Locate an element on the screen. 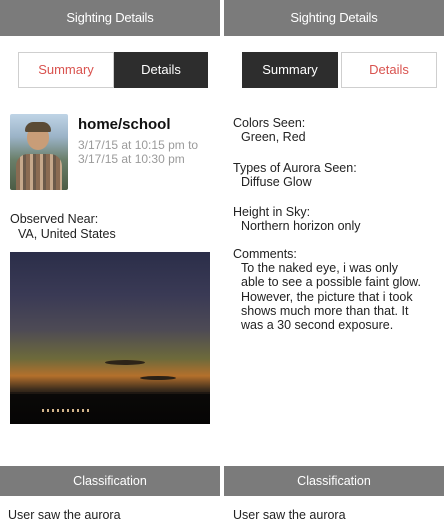 The image size is (444, 530). right-classification-value: User saw the aurora is located at coordinates (289, 515).